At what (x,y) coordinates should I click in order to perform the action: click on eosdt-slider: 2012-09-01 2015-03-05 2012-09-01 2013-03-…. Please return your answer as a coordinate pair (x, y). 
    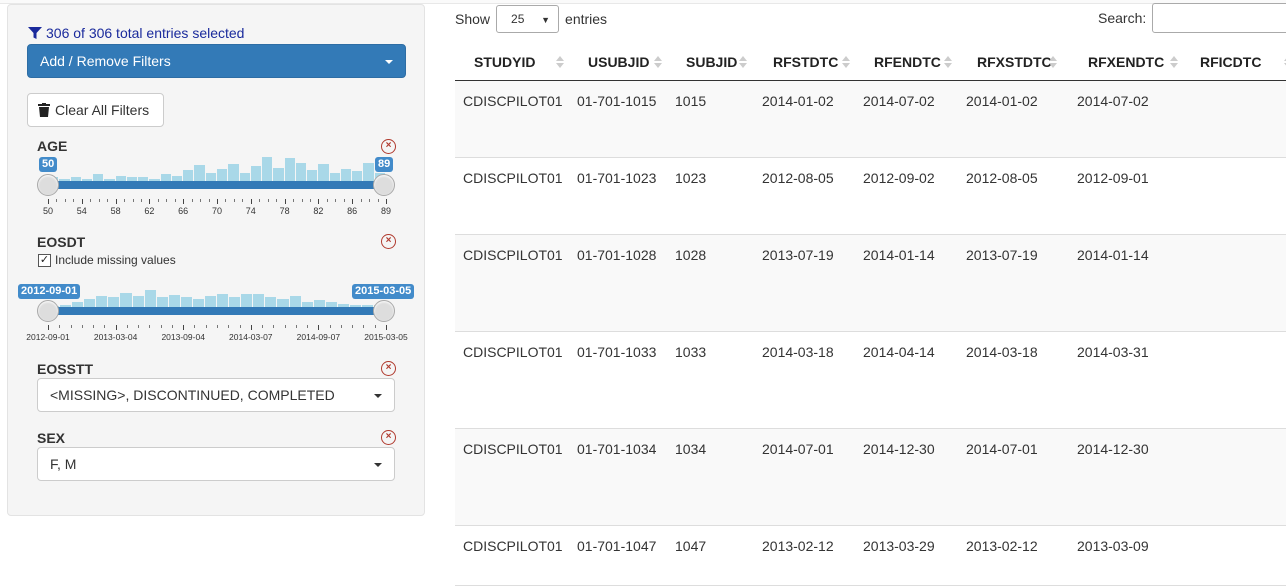
    Looking at the image, I should click on (216, 309).